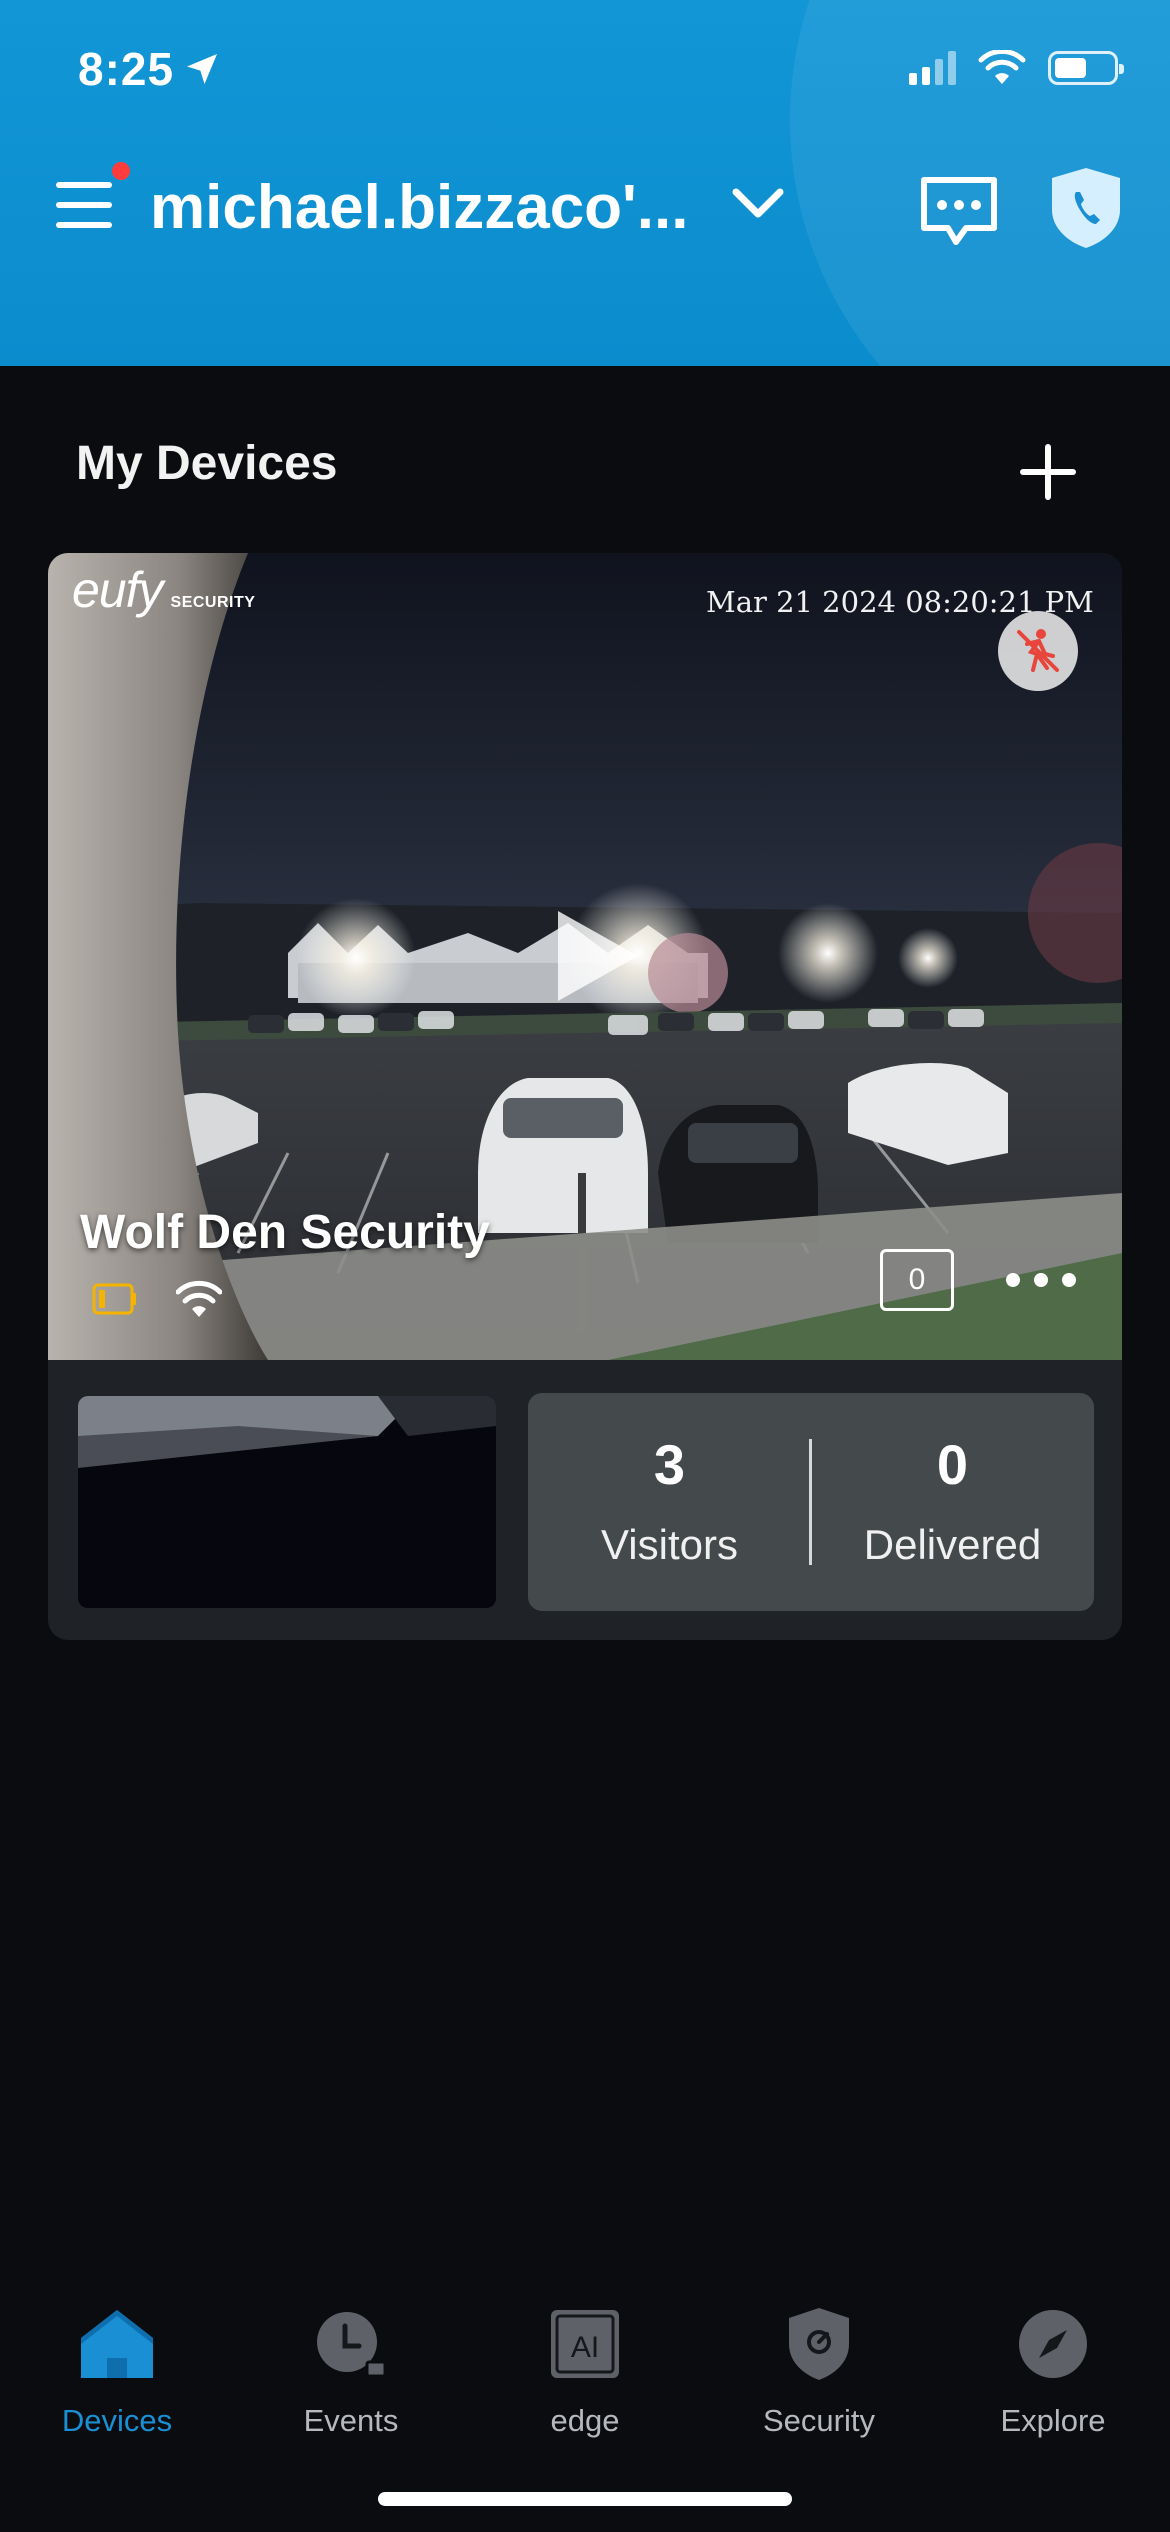  What do you see at coordinates (352, 2345) in the screenshot?
I see `events-clock-icon` at bounding box center [352, 2345].